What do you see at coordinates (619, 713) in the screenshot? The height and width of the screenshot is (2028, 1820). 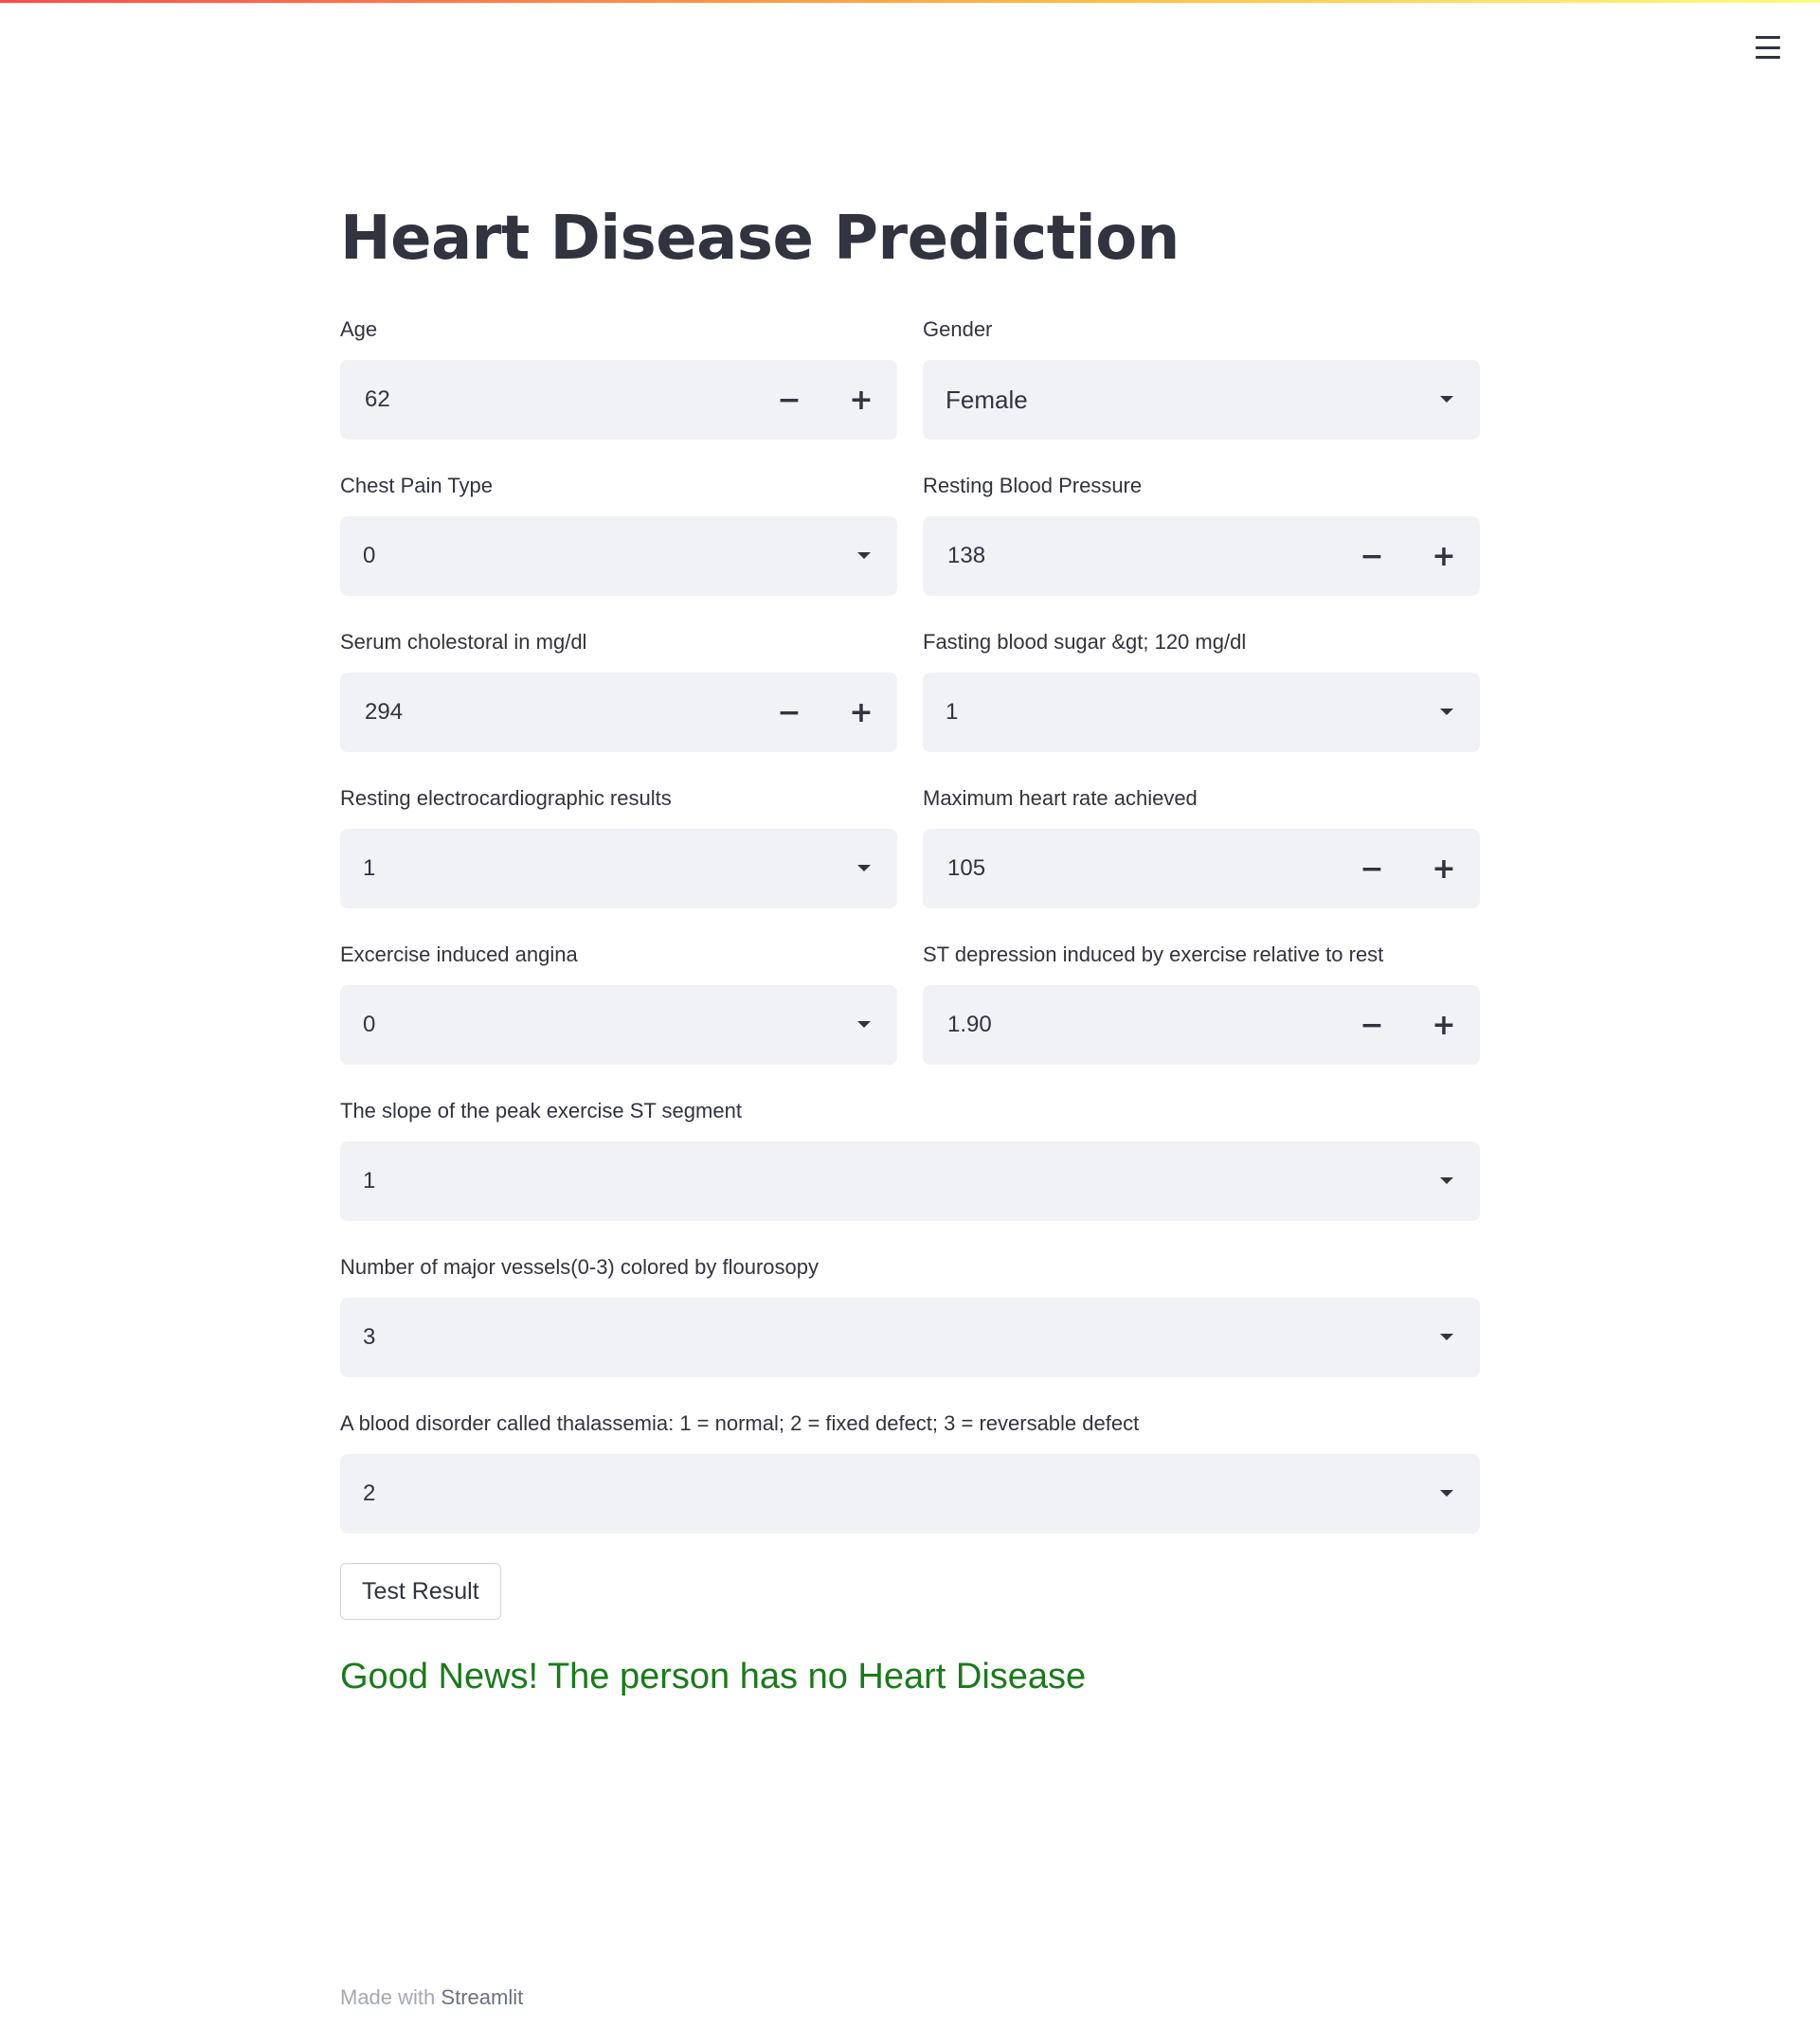 I see `cholesterol-stepper: 294 − +` at bounding box center [619, 713].